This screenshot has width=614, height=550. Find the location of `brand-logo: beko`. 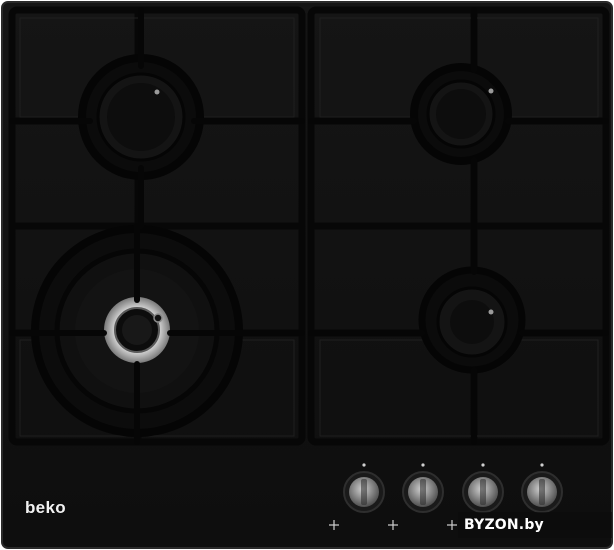

brand-logo: beko is located at coordinates (45, 507).